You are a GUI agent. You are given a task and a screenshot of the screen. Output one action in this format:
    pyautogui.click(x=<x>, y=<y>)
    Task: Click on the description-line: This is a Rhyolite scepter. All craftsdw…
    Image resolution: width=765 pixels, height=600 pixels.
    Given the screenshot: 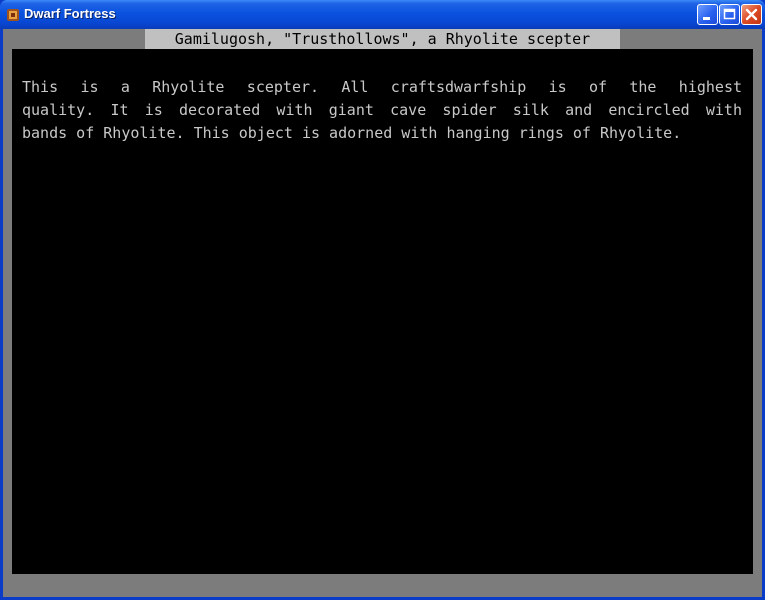 What is the action you would take?
    pyautogui.click(x=382, y=87)
    